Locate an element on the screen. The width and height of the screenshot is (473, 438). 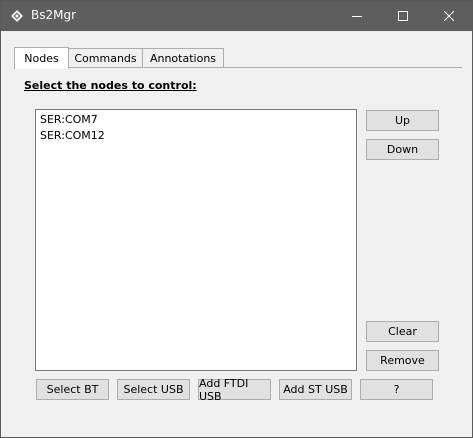
clear-button: Clear is located at coordinates (402, 331).